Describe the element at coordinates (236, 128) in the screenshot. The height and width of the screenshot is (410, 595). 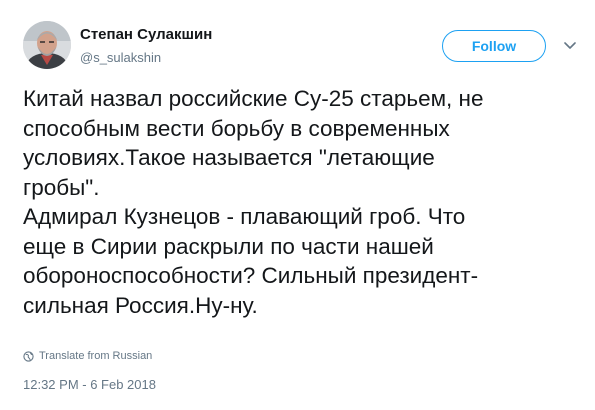
I see `tweet-text-line: способным вести борьбу в современных` at that location.